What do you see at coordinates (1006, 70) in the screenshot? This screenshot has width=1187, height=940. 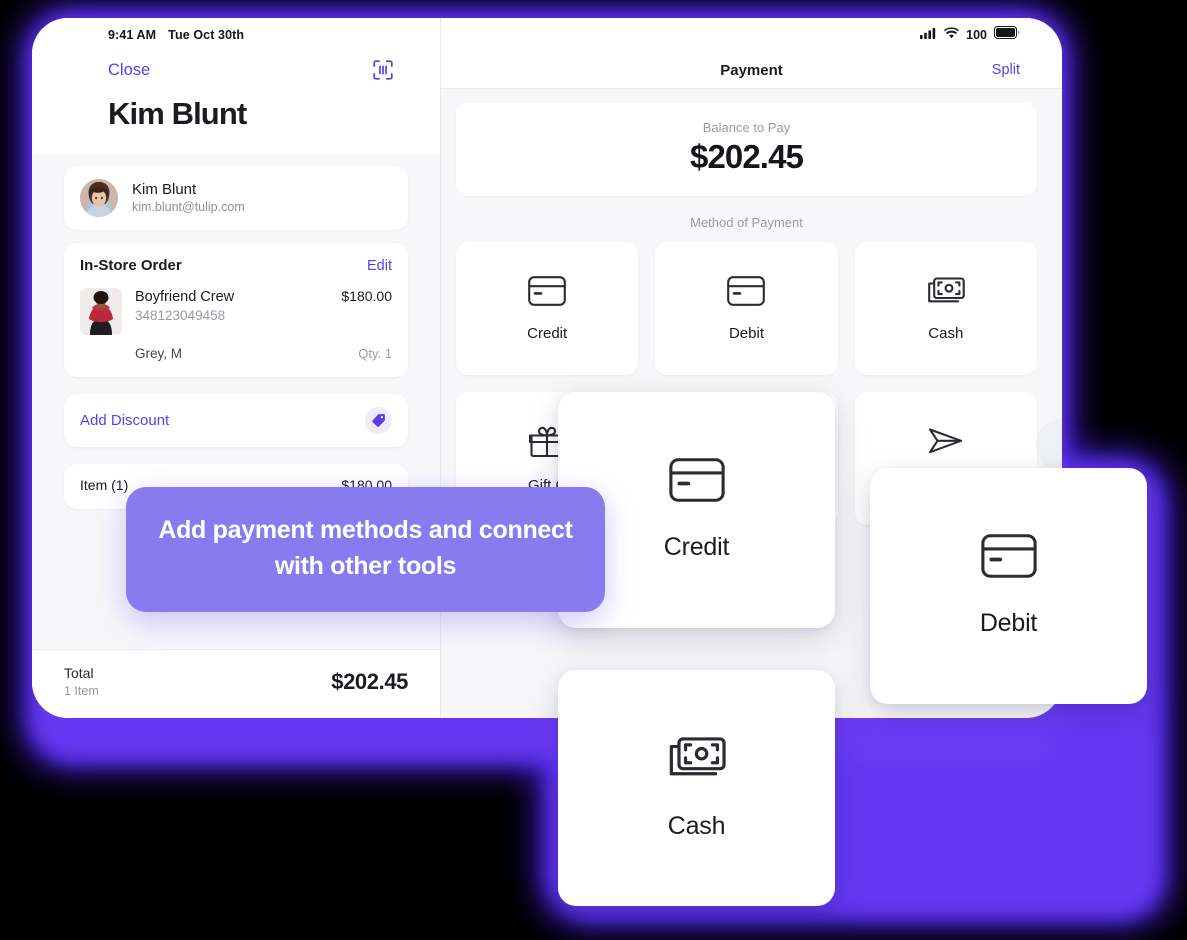 I see `split-payment-button: Split` at bounding box center [1006, 70].